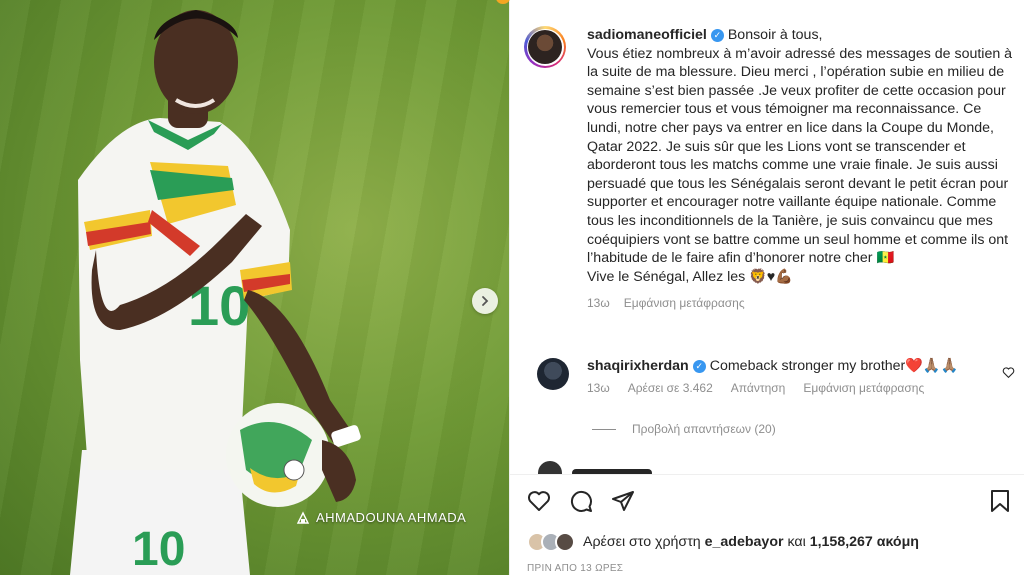  I want to click on share-button, so click(623, 503).